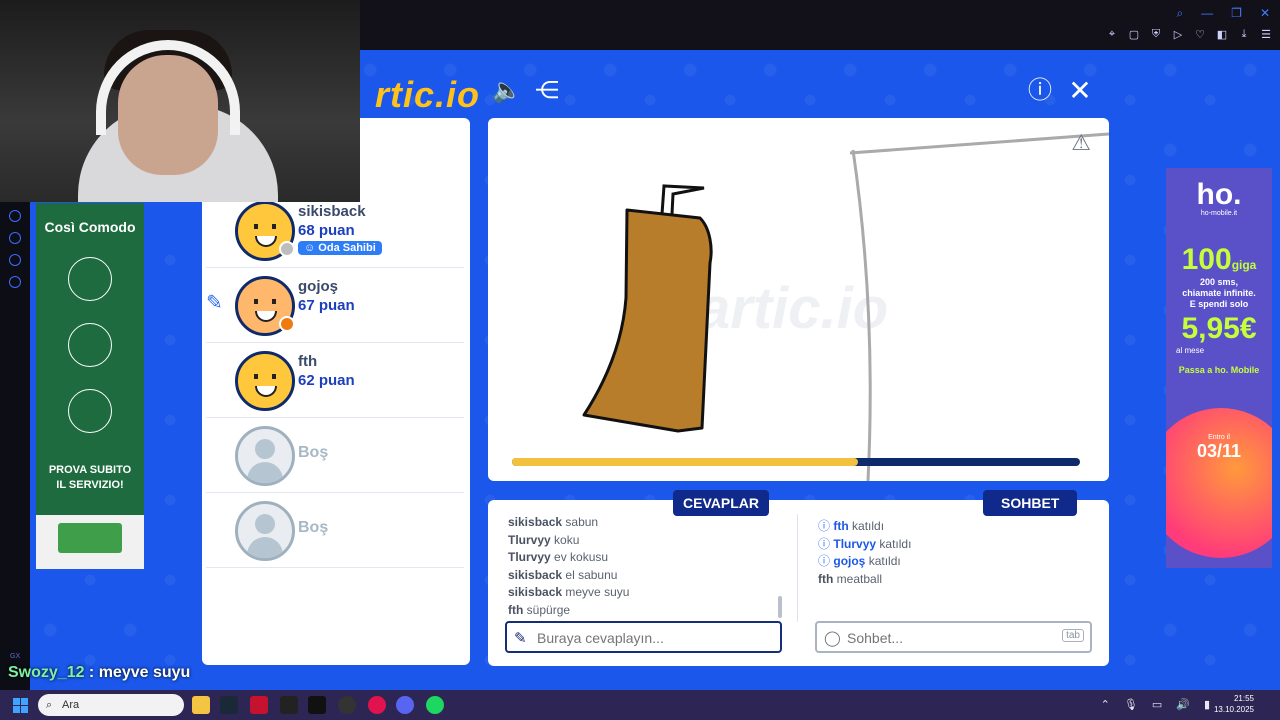 The height and width of the screenshot is (720, 1280). What do you see at coordinates (1219, 282) in the screenshot?
I see `ad-line: 200 sms,` at bounding box center [1219, 282].